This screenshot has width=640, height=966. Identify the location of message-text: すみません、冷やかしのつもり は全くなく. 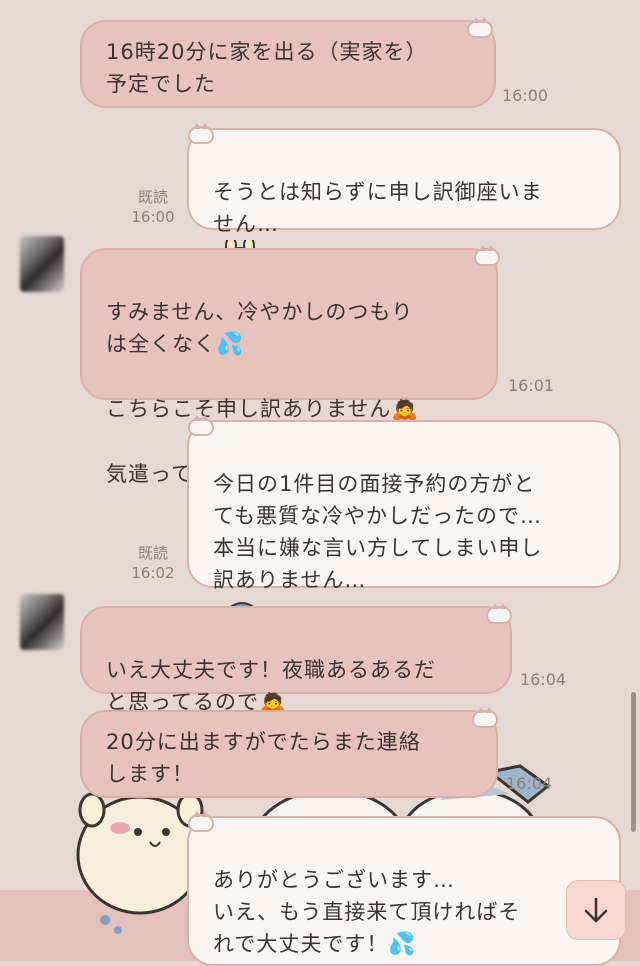
(260, 328).